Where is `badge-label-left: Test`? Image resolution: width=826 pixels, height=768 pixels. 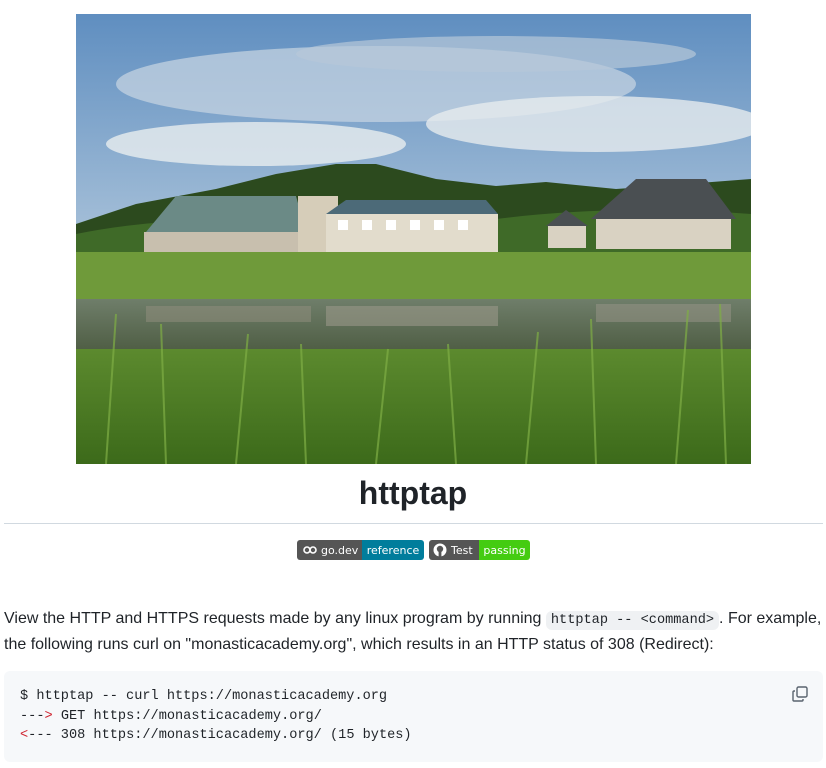 badge-label-left: Test is located at coordinates (462, 550).